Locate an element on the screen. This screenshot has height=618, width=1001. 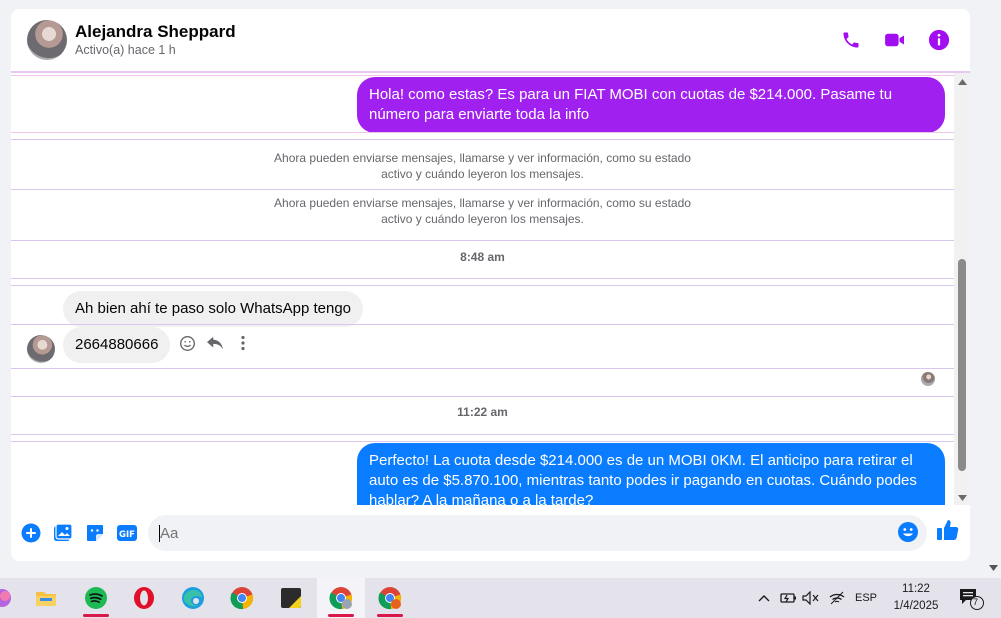
contact-name: Alejandra Sheppard is located at coordinates (155, 32).